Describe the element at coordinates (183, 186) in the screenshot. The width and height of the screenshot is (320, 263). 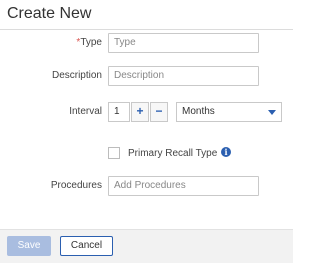
I see `procedures-input: Add Procedures` at that location.